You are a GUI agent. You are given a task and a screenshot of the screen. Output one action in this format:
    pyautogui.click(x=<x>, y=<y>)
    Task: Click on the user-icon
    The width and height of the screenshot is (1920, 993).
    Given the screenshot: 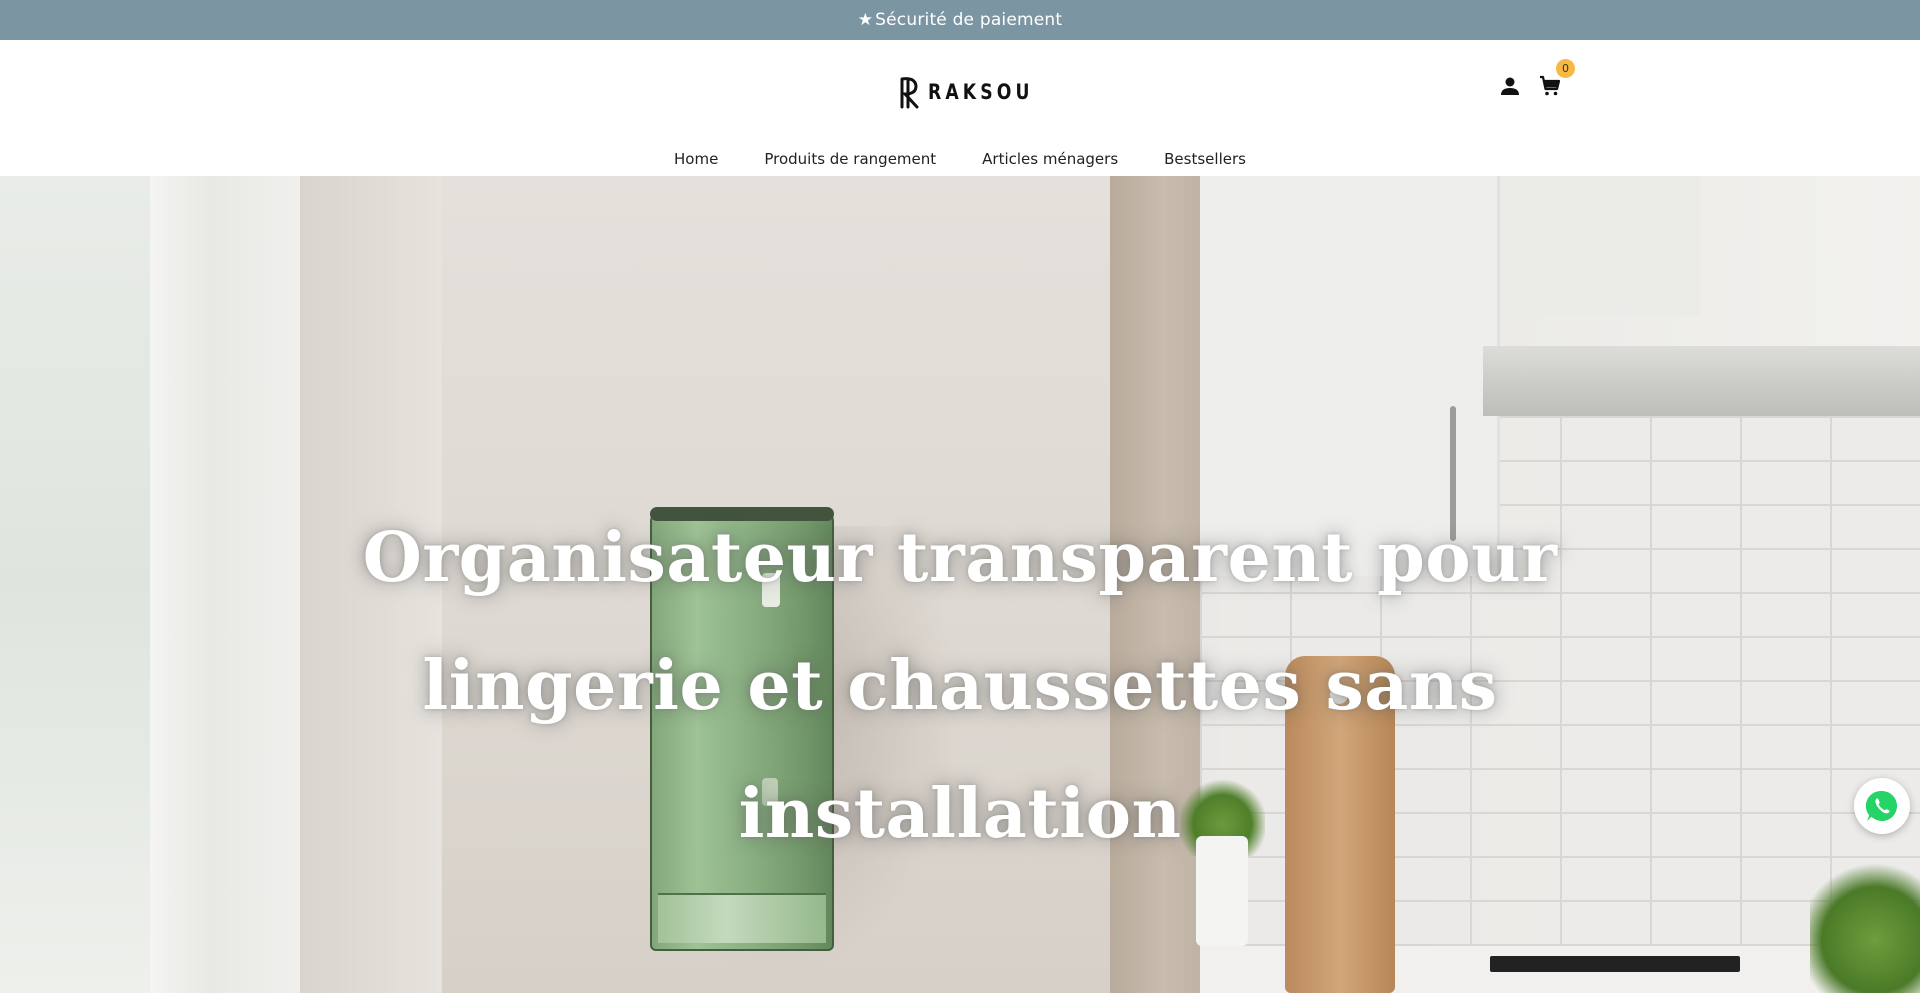 What is the action you would take?
    pyautogui.click(x=1510, y=86)
    